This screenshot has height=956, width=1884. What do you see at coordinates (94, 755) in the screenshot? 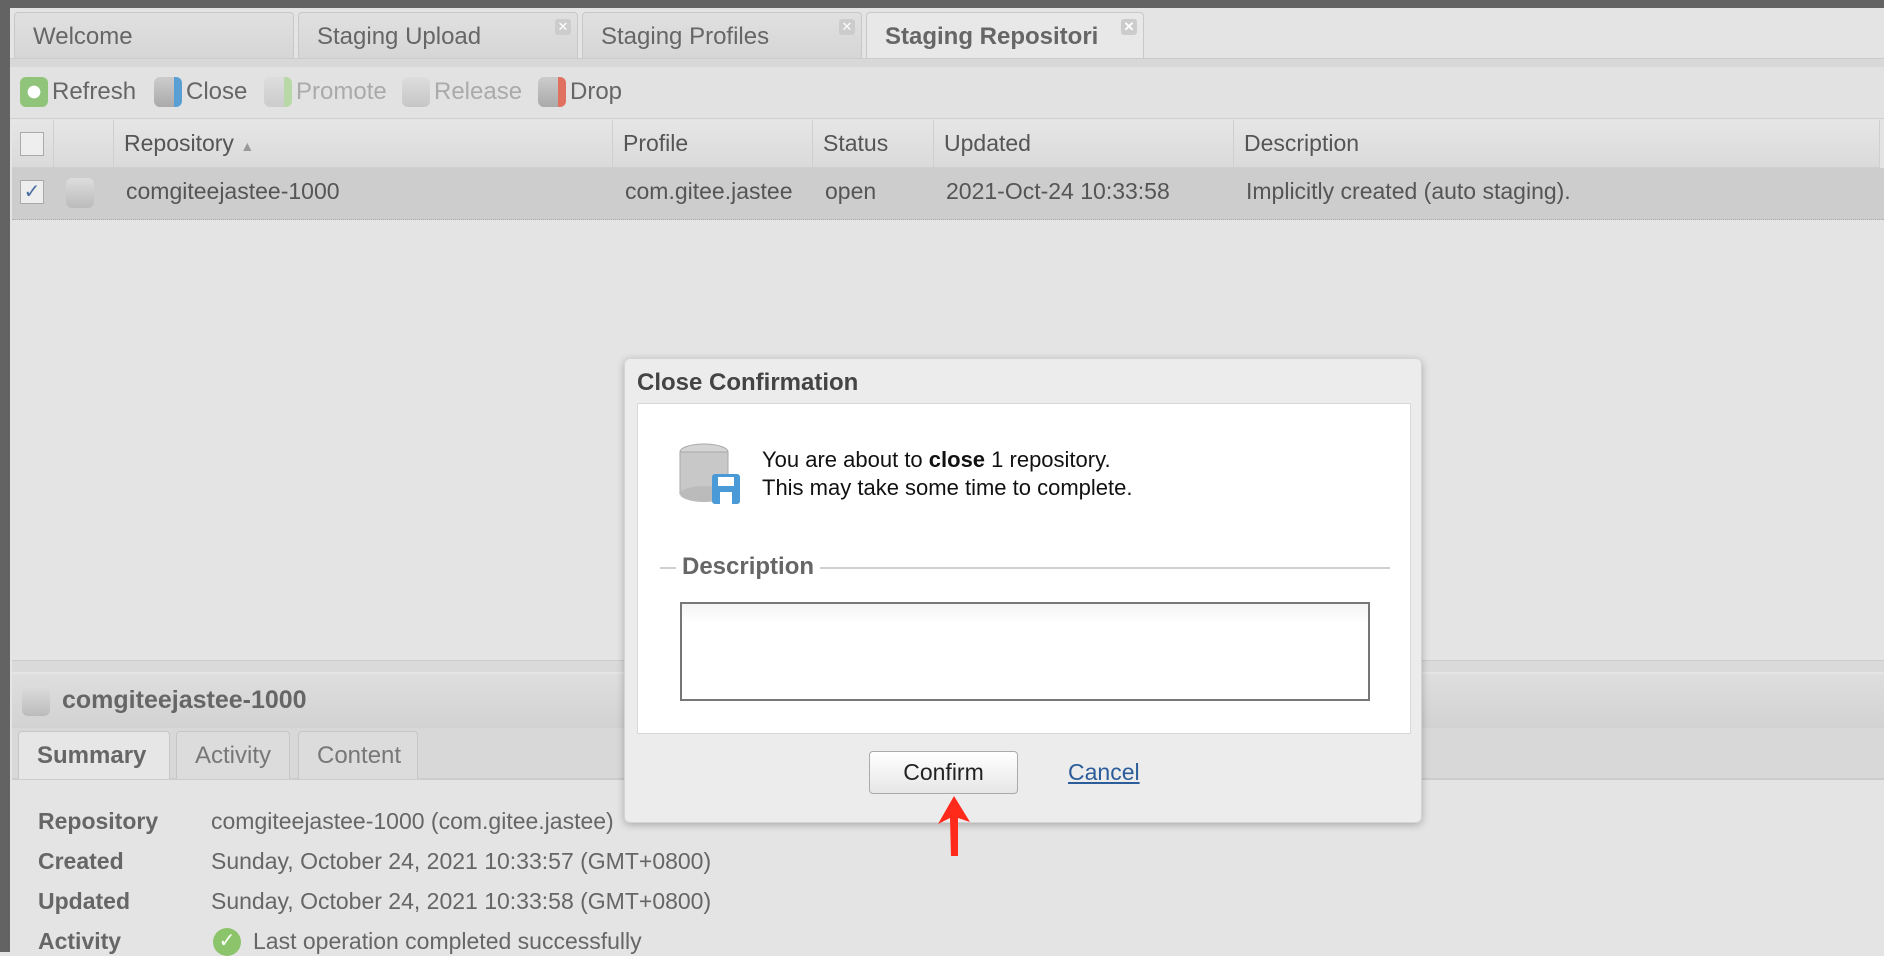
I see `tab-summary: Summary` at bounding box center [94, 755].